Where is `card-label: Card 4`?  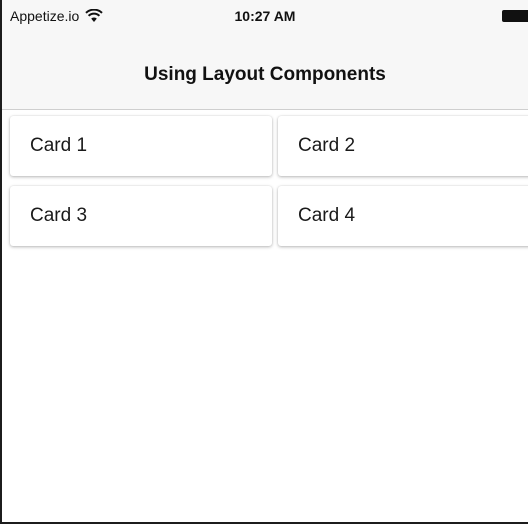 card-label: Card 4 is located at coordinates (327, 215).